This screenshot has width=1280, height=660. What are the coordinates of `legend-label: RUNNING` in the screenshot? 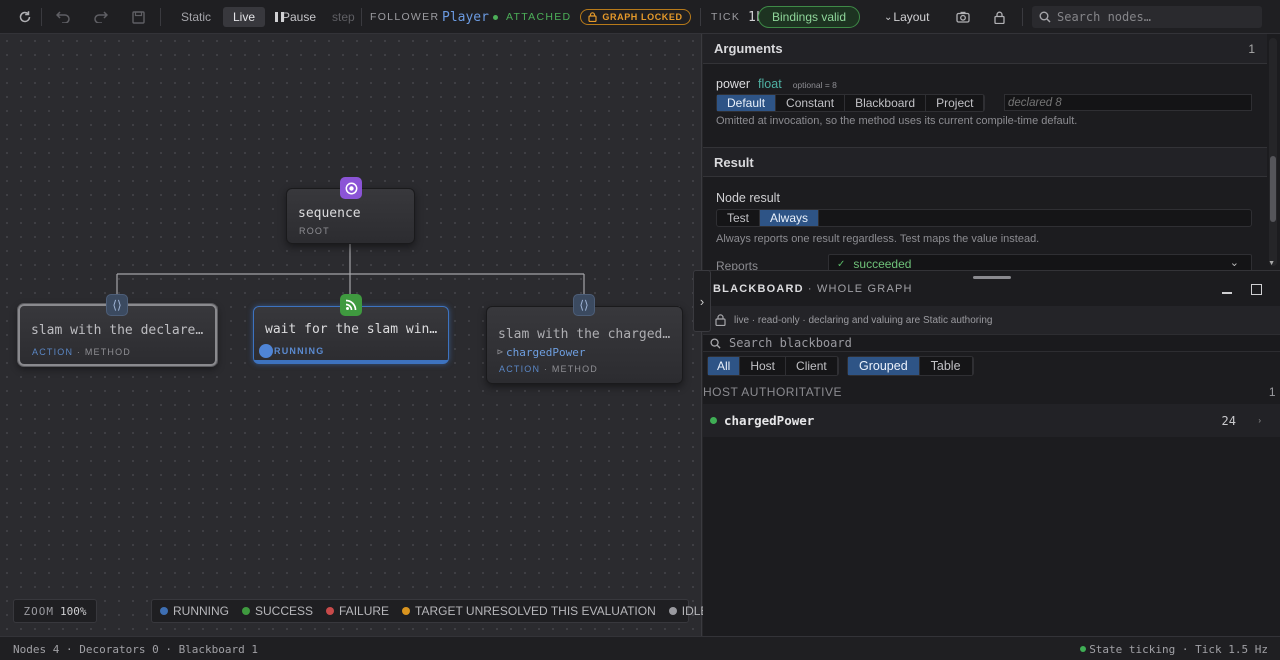 It's located at (201, 611).